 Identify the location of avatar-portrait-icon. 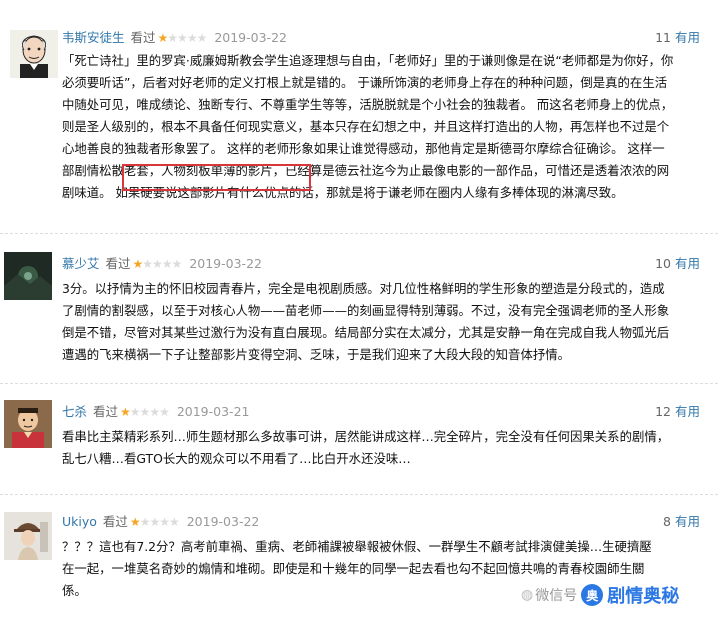
(34, 54).